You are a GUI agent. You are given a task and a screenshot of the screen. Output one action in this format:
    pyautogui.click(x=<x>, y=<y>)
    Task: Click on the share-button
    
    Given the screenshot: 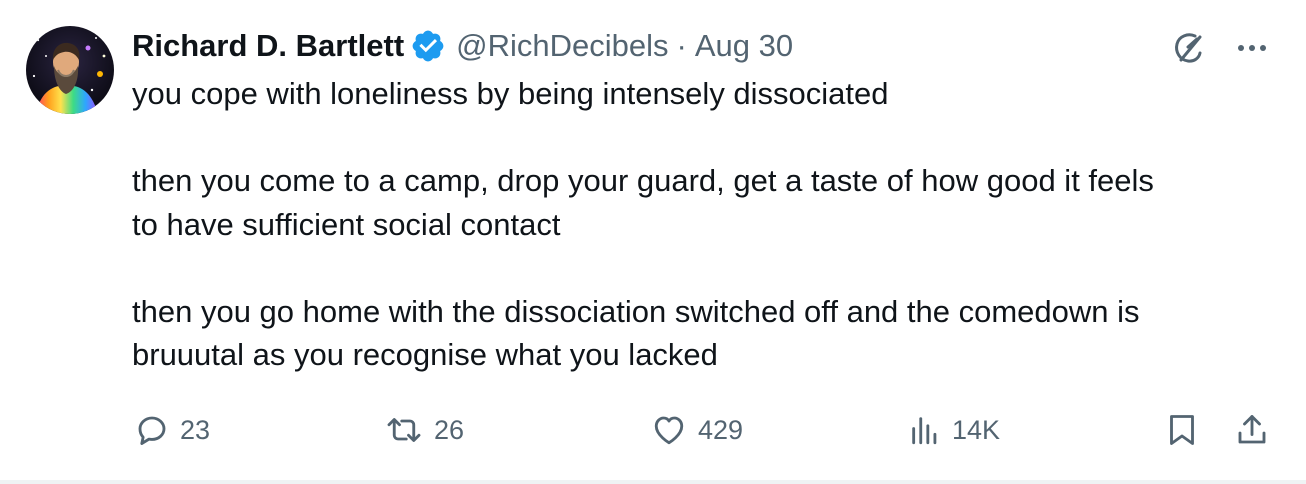 What is the action you would take?
    pyautogui.click(x=1252, y=430)
    